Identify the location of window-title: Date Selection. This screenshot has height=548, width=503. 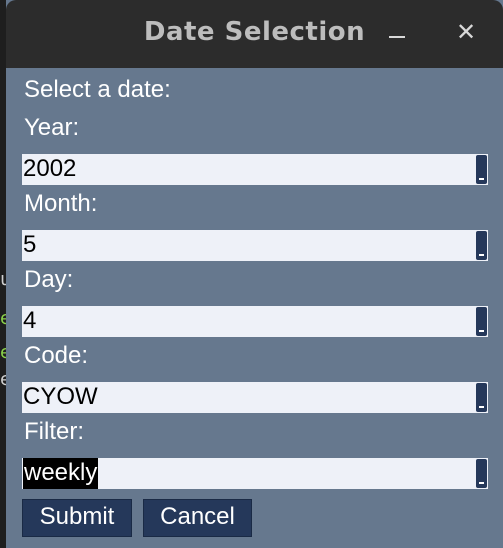
(254, 32).